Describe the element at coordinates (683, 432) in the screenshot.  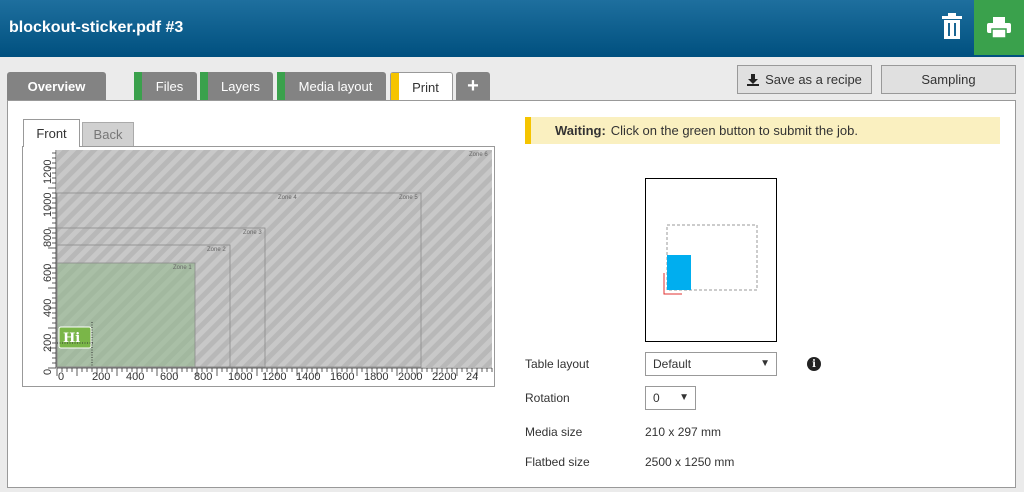
I see `media-size-value: 210 x 297 mm` at that location.